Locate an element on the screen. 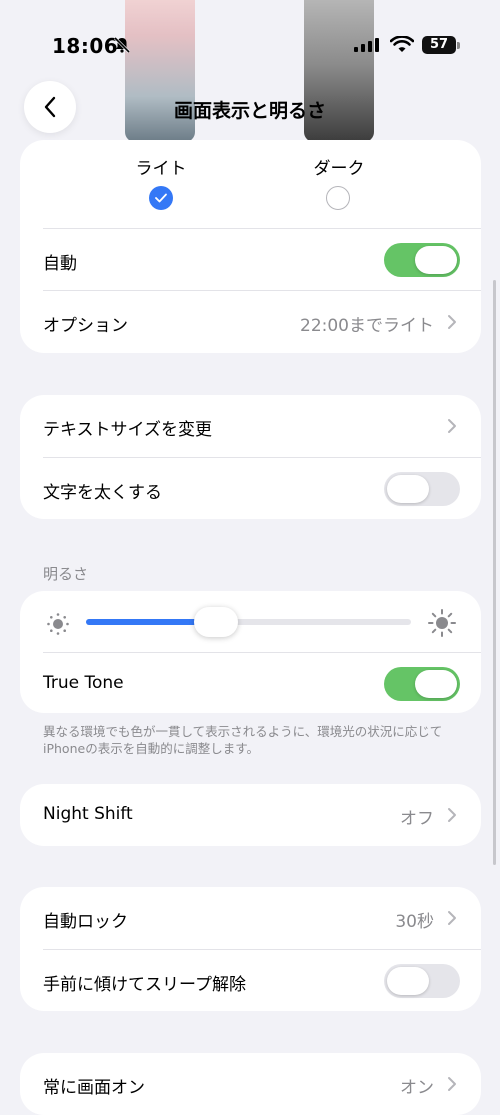 This screenshot has width=500, height=1115. night-shift-value: オフ is located at coordinates (417, 819).